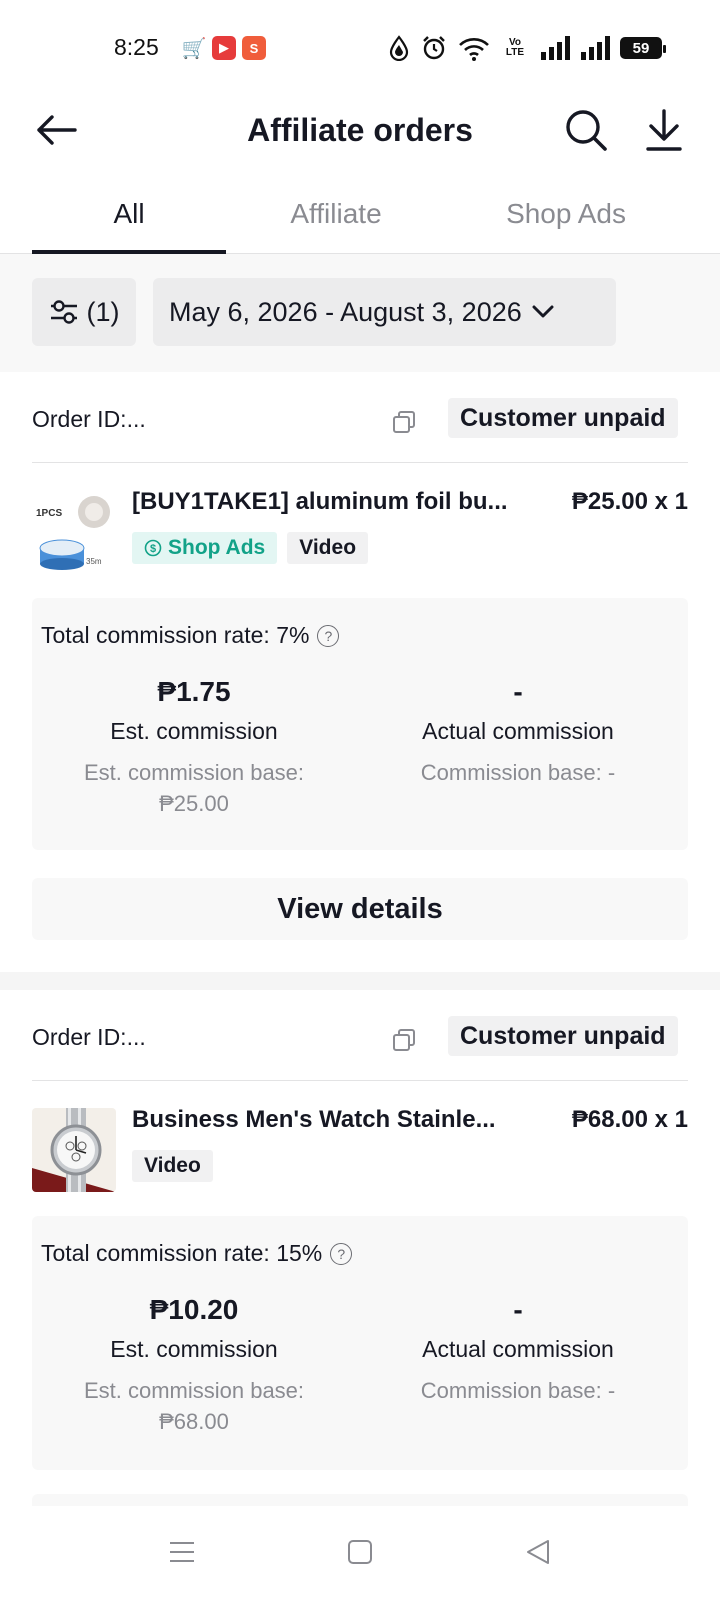  I want to click on dollar-circle-icon: $, so click(153, 548).